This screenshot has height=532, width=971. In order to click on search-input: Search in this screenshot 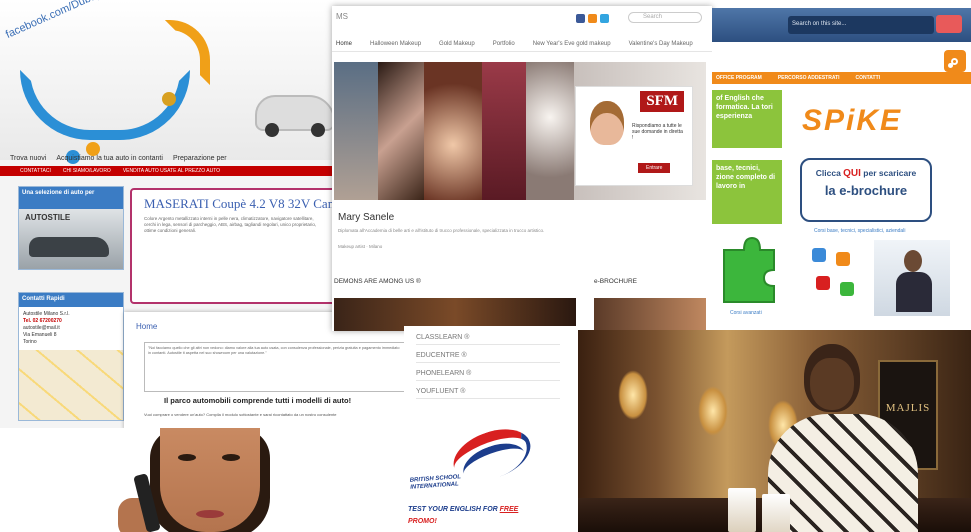, I will do `click(665, 17)`.